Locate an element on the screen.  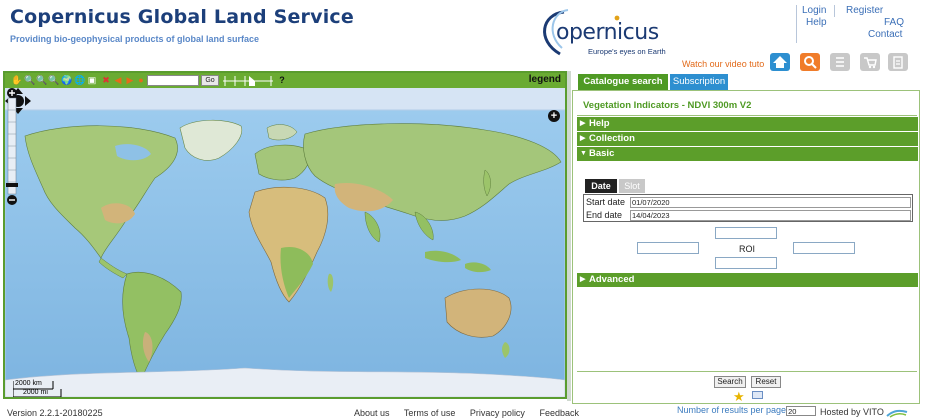
vito-logo-icon is located at coordinates (897, 413).